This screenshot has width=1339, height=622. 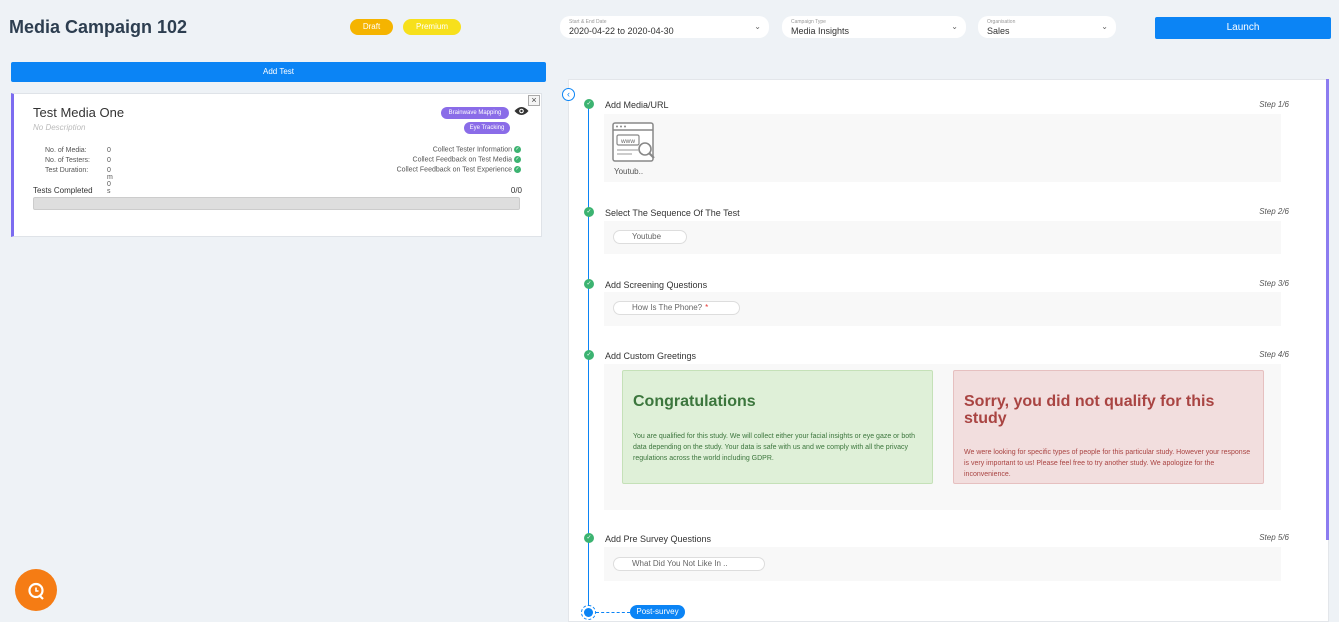 I want to click on stat-label: No. of Testers:, so click(x=68, y=160).